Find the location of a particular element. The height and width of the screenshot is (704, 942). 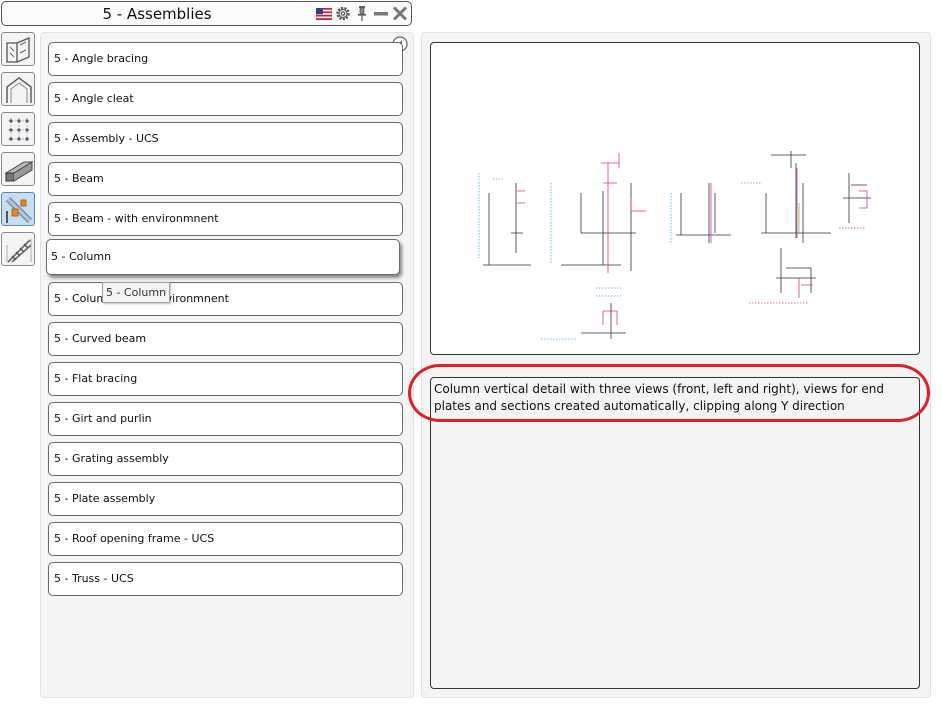

list-item: 5 - Angle bracing is located at coordinates (225, 59).